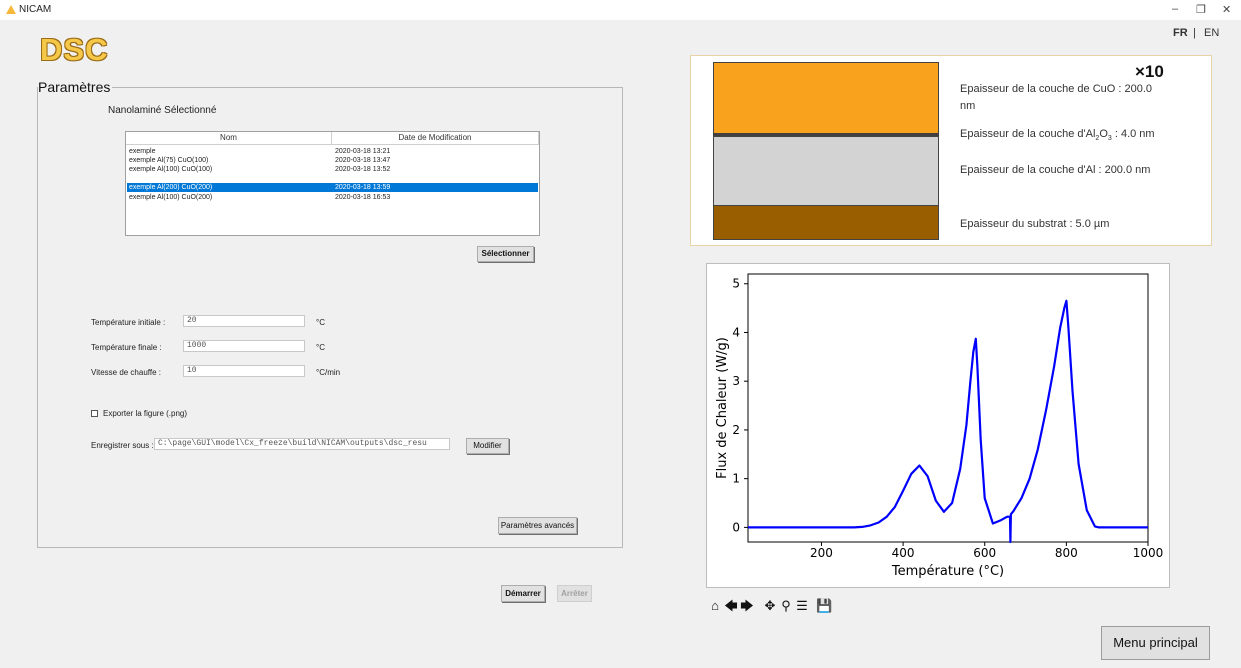 The width and height of the screenshot is (1241, 668). Describe the element at coordinates (487, 446) in the screenshot. I see `modify-button: Modifier` at that location.